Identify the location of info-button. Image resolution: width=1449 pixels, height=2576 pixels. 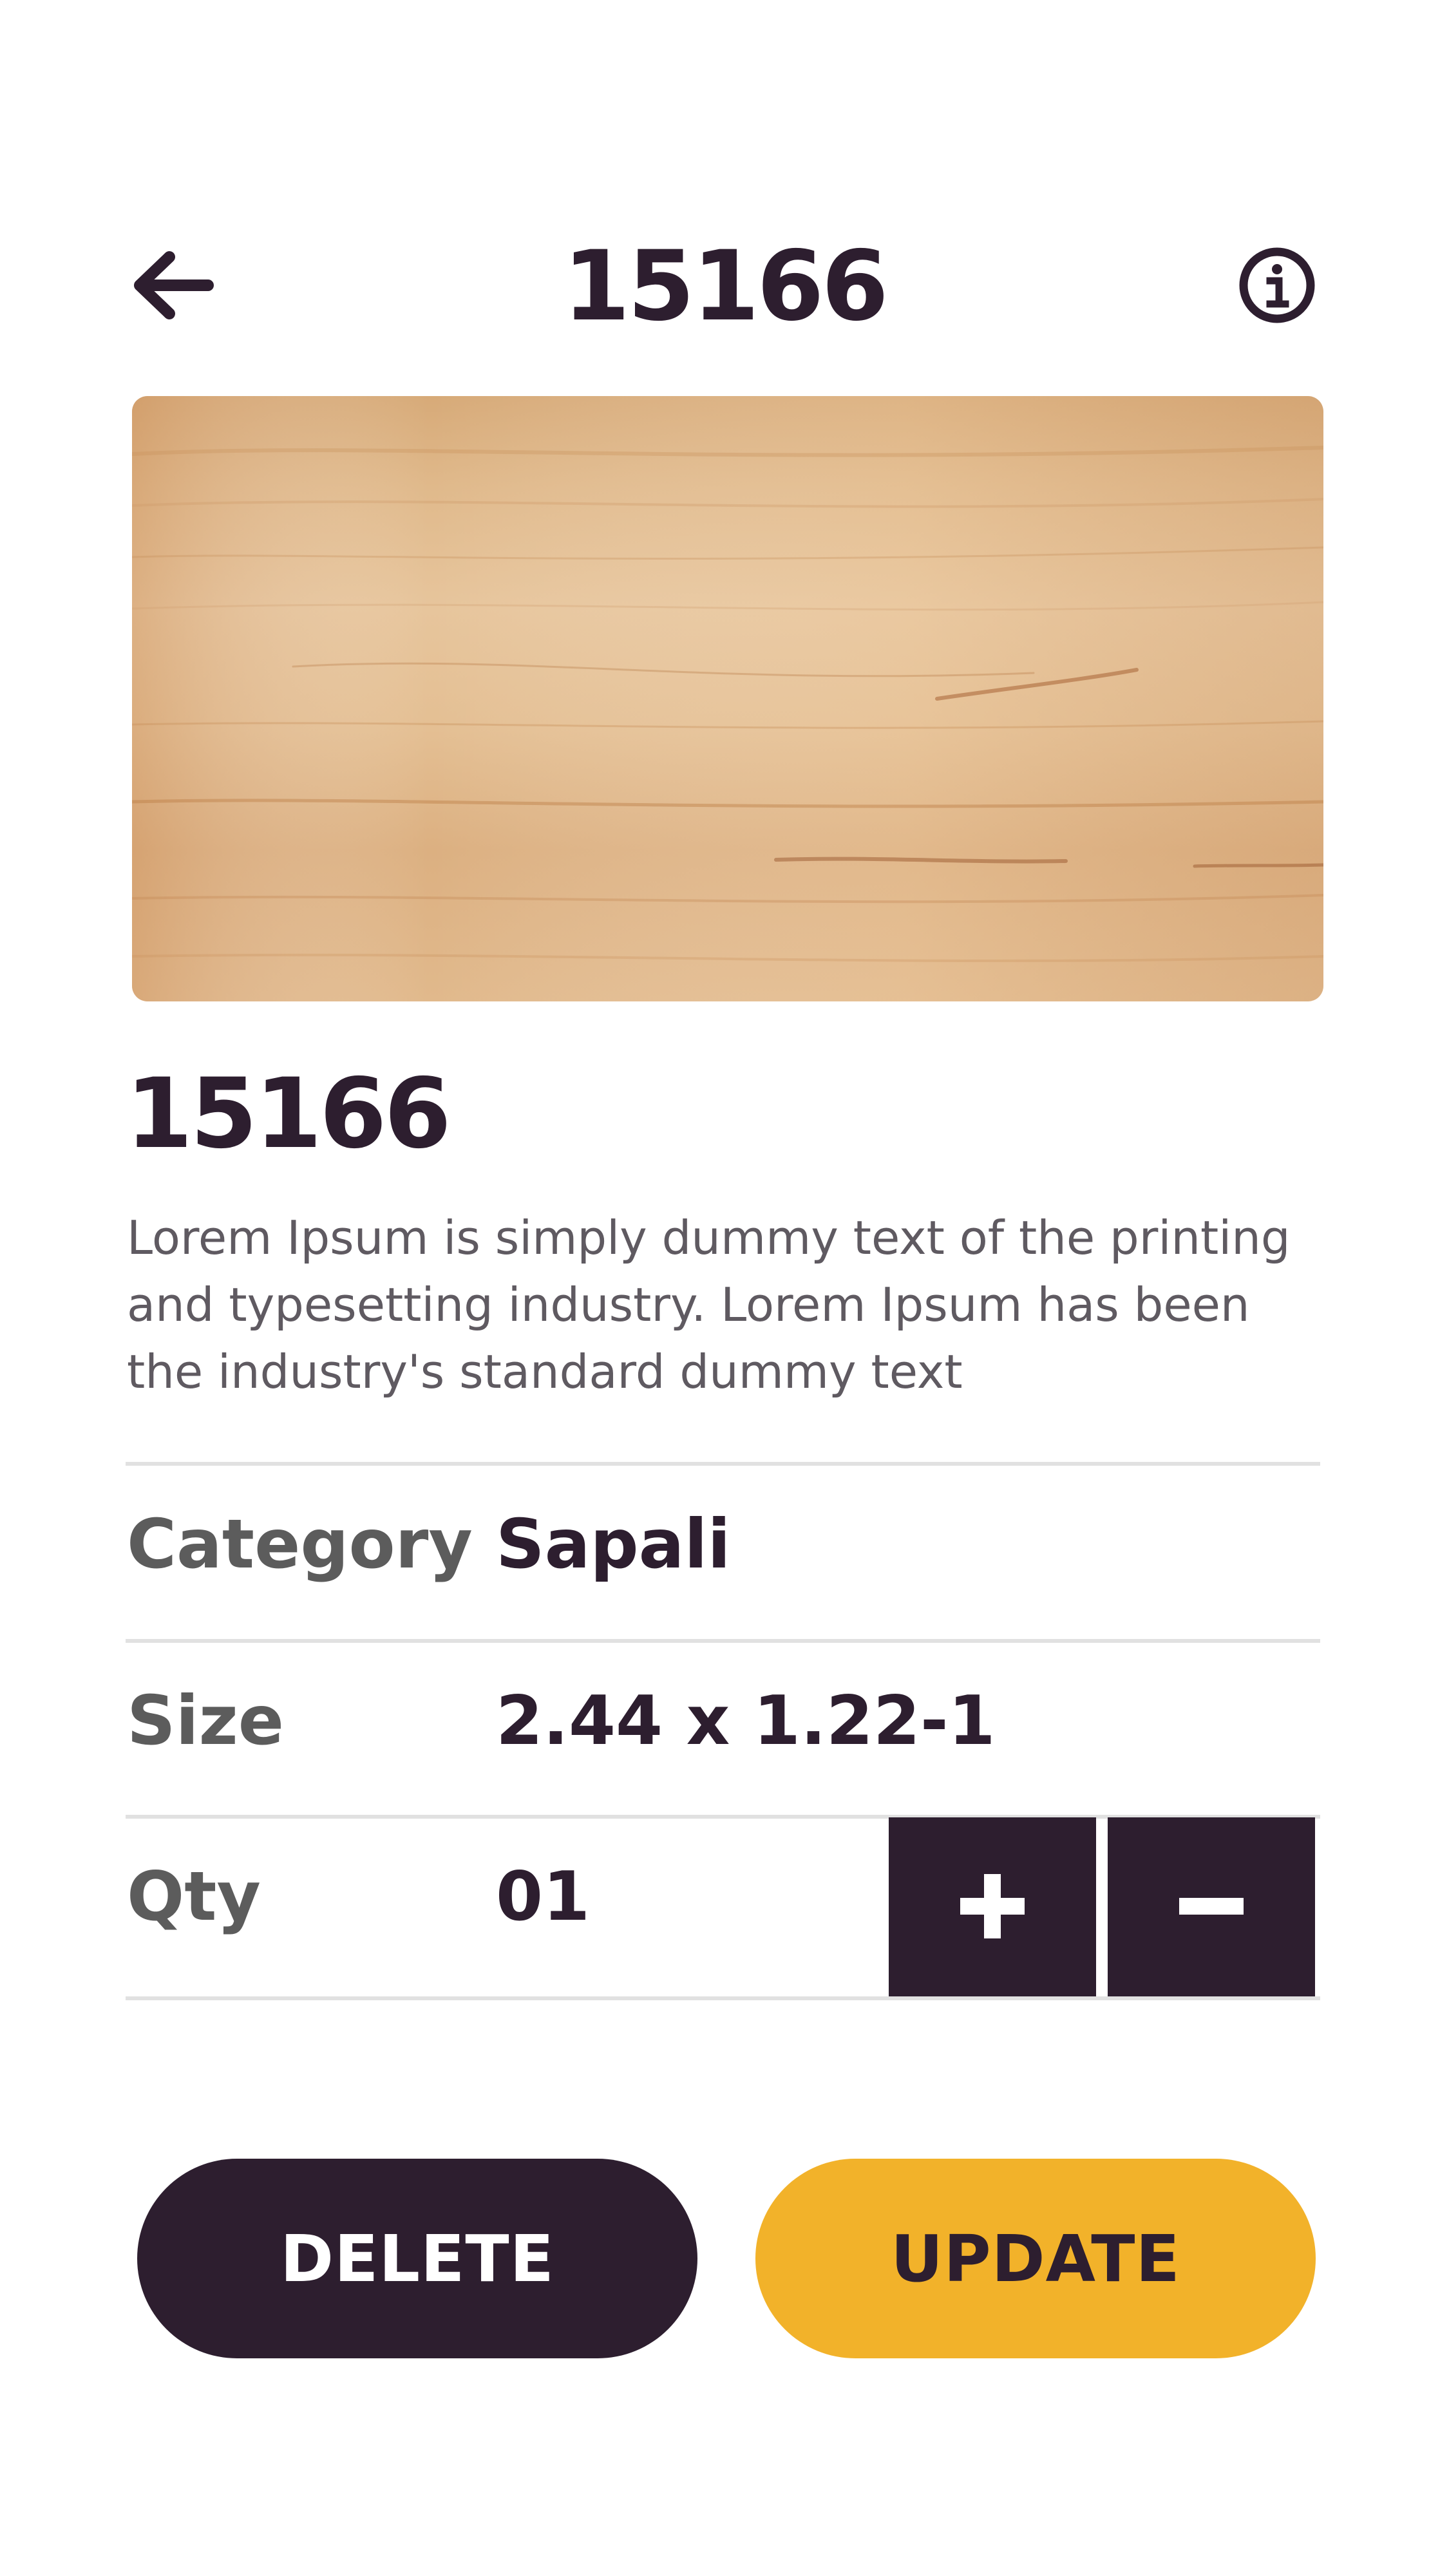
(1277, 286).